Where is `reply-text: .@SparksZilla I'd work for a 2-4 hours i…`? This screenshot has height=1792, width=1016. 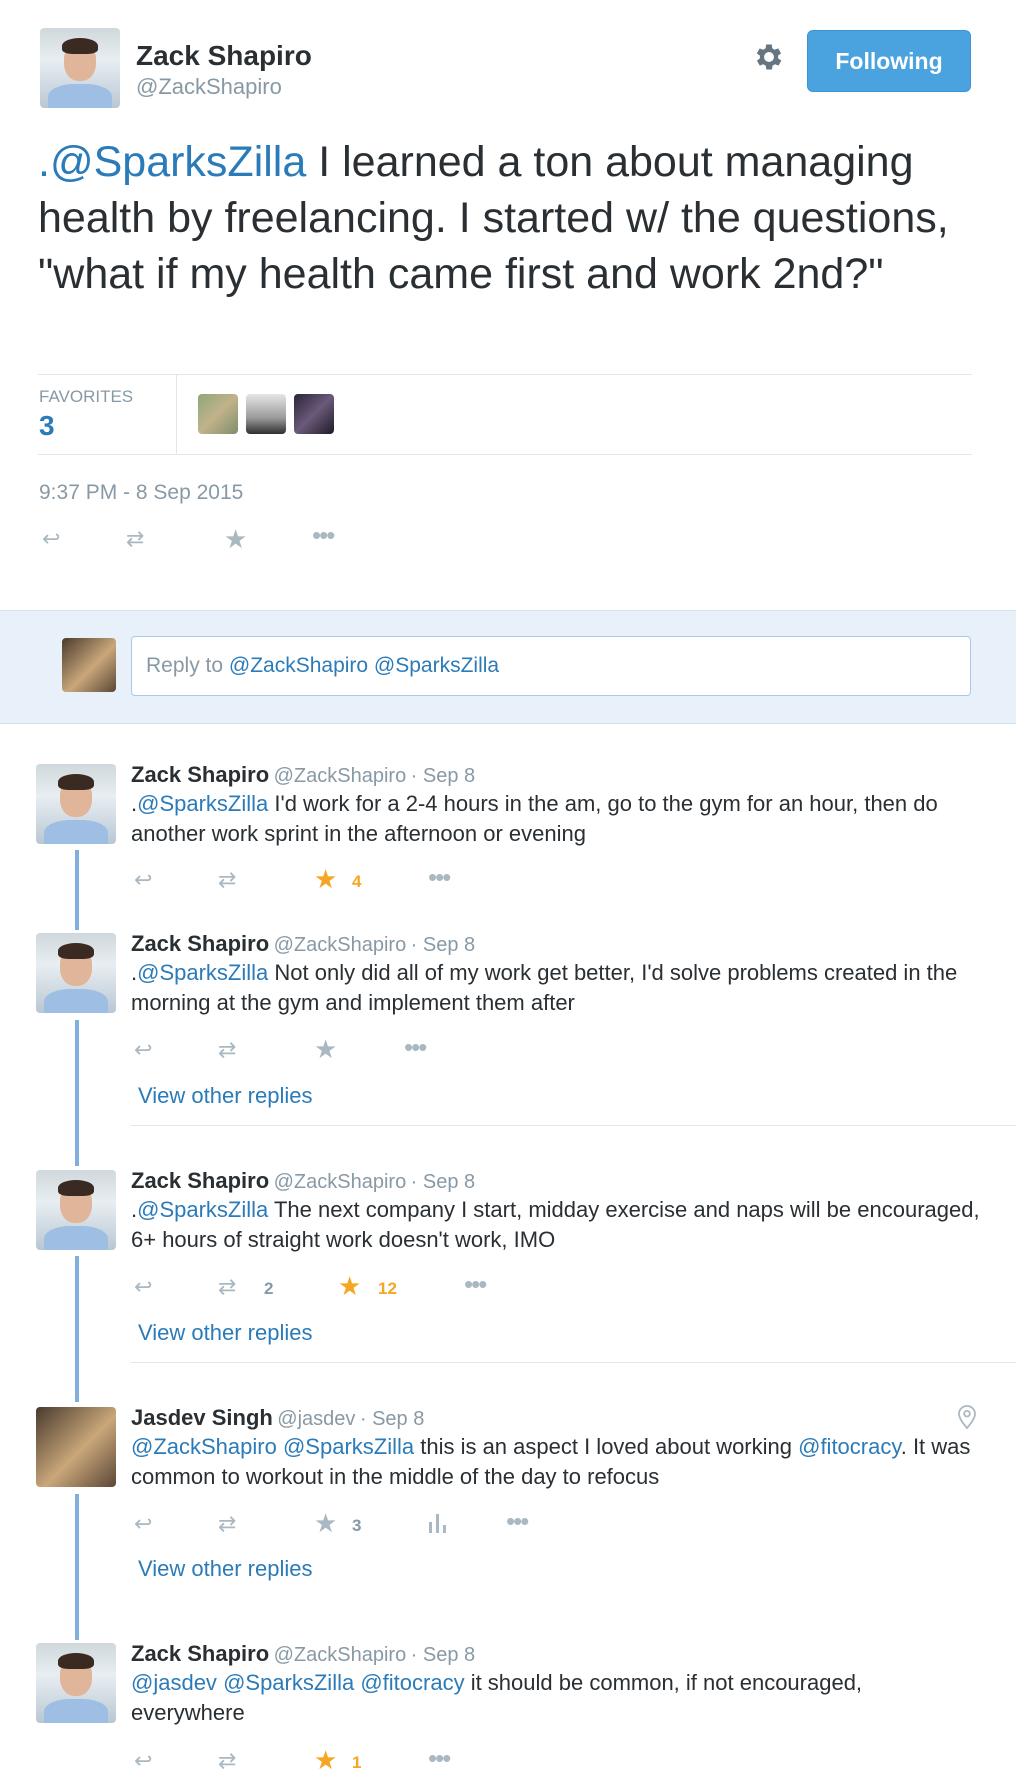
reply-text: .@SparksZilla I'd work for a 2-4 hours i… is located at coordinates (556, 819).